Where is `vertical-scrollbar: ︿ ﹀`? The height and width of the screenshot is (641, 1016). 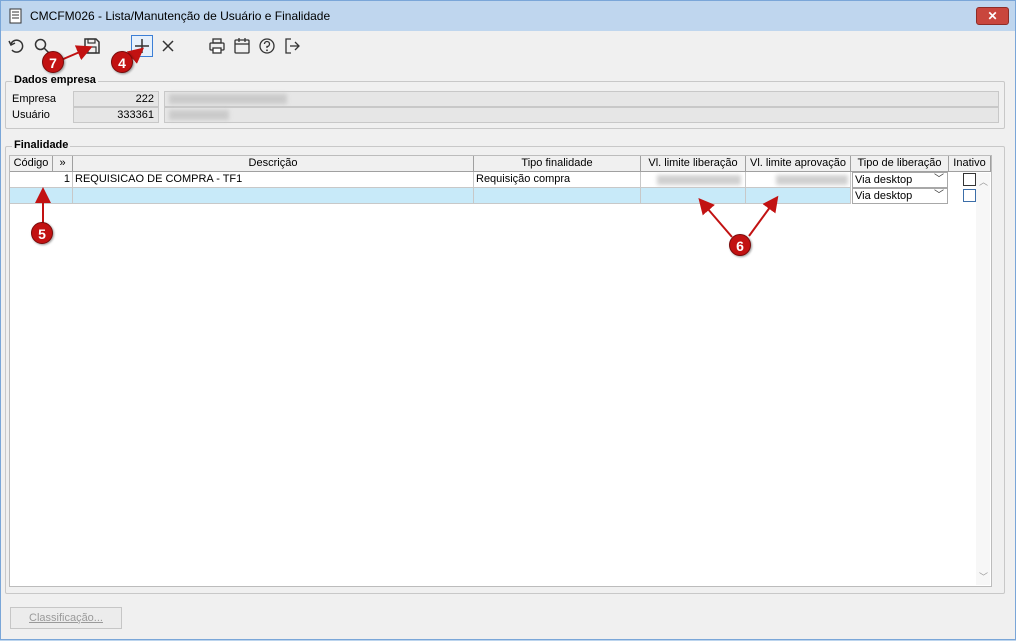 vertical-scrollbar: ︿ ﹀ is located at coordinates (983, 379).